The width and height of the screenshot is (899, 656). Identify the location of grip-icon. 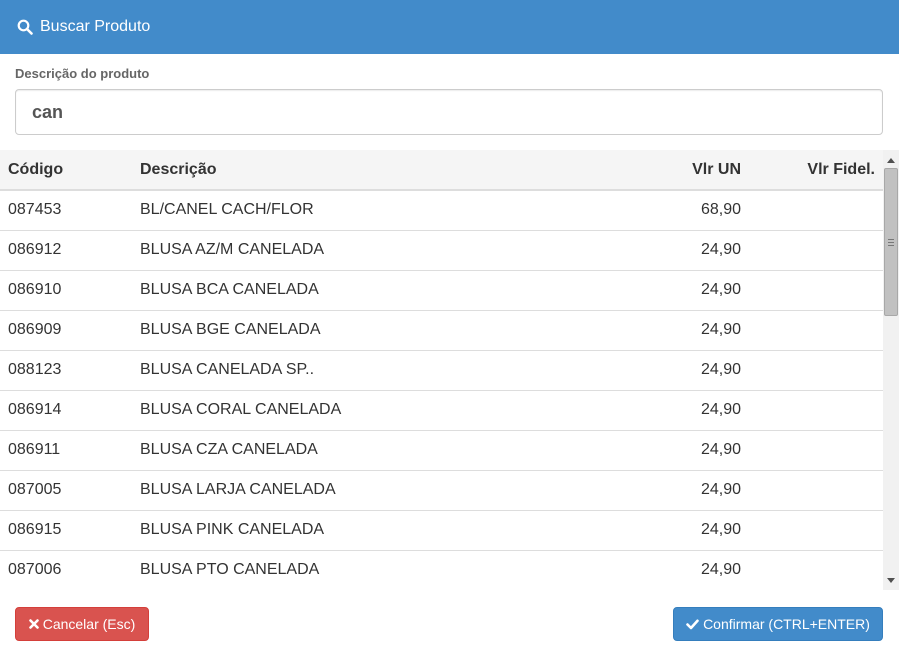
(891, 242).